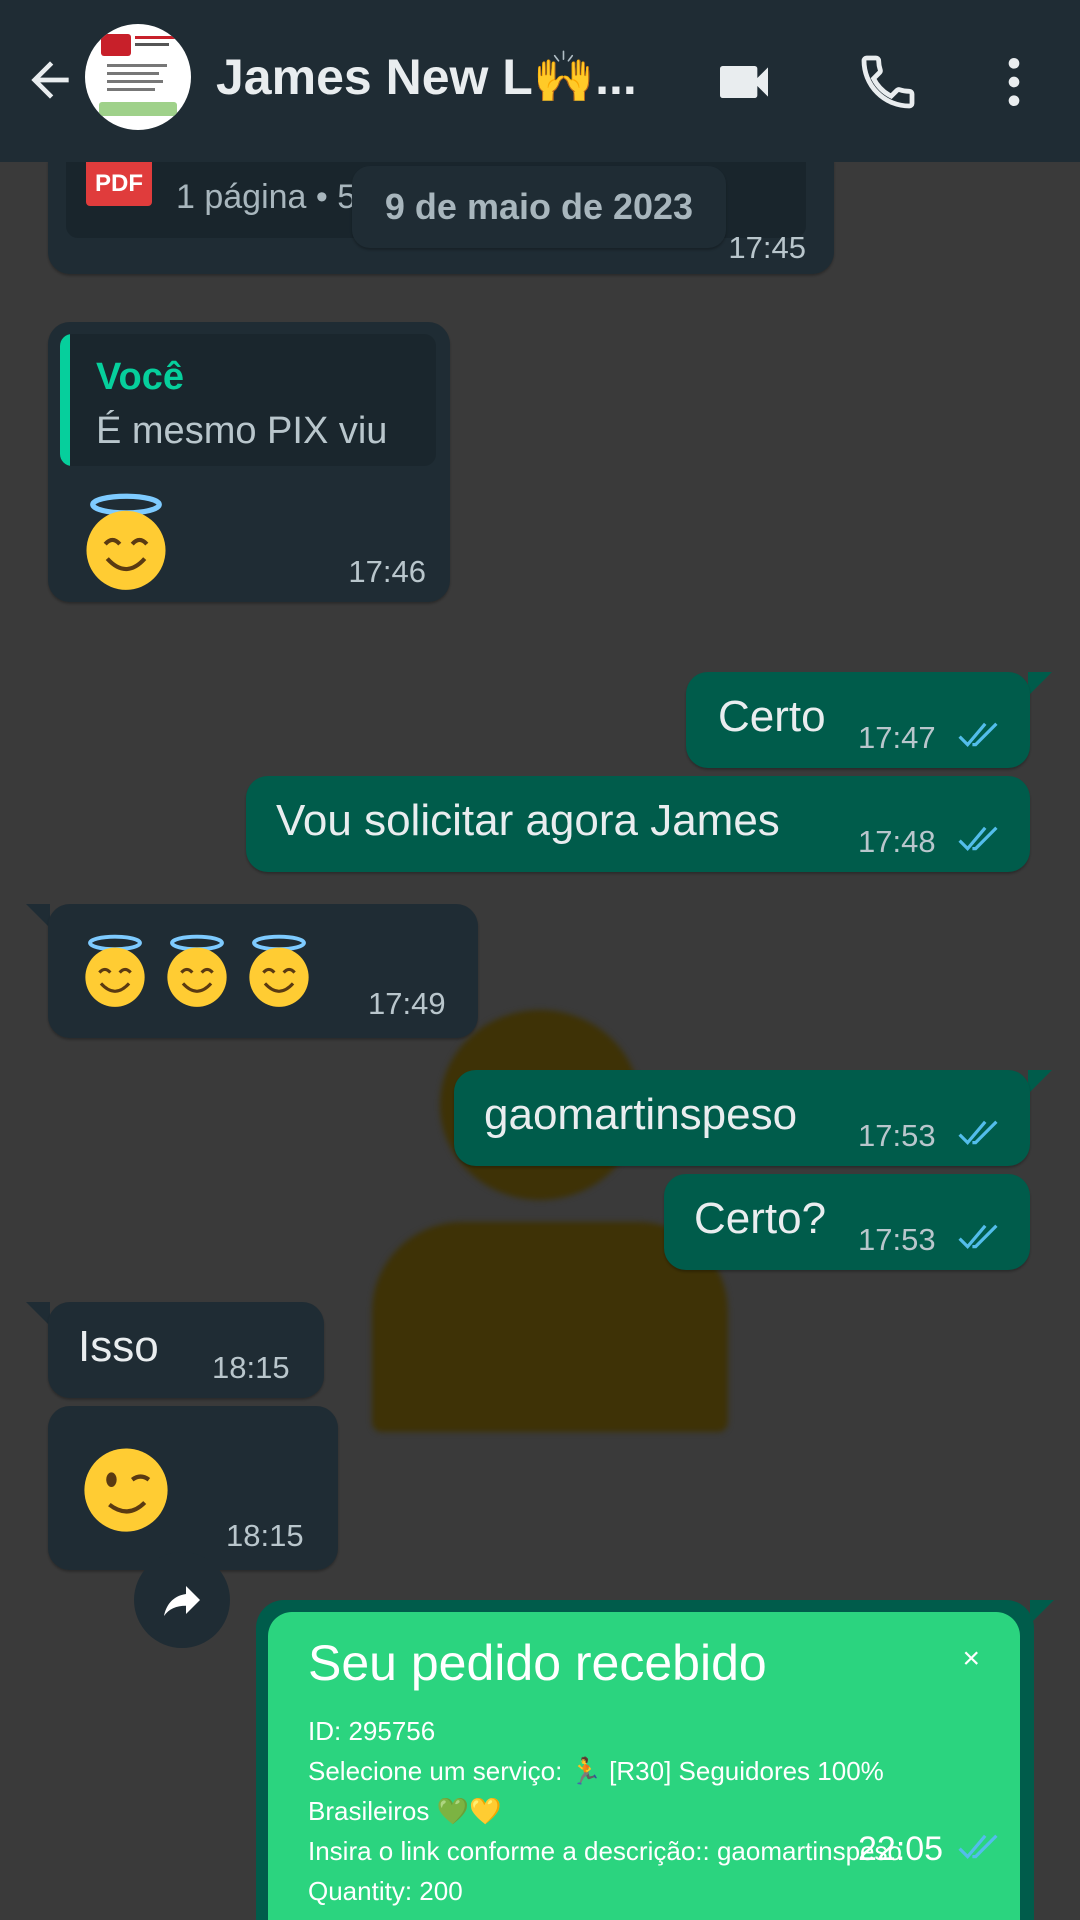 The height and width of the screenshot is (1920, 1080). What do you see at coordinates (138, 77) in the screenshot?
I see `contact-avatar` at bounding box center [138, 77].